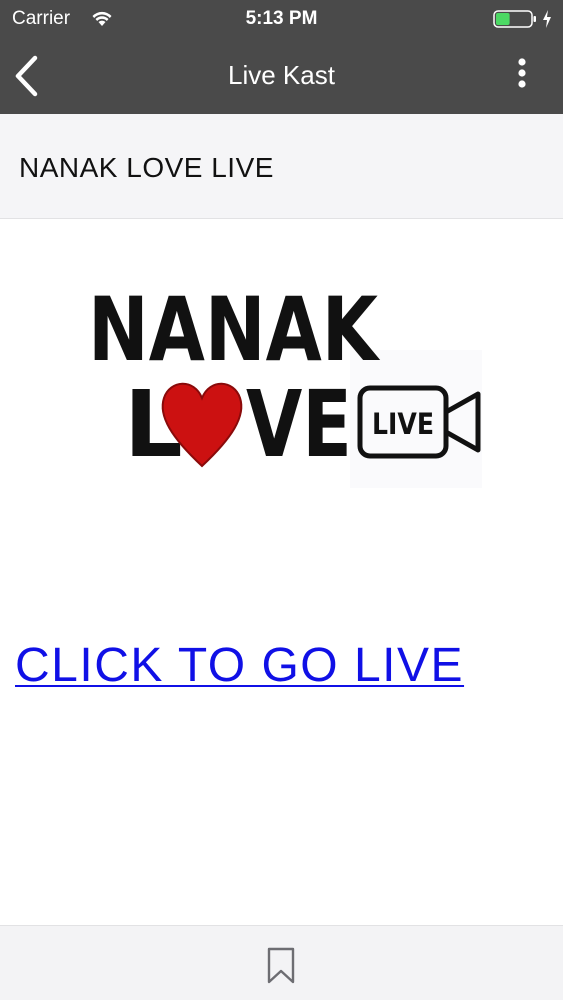 The image size is (563, 1000). I want to click on section-header: NANAK LOVE LIVE, so click(281, 166).